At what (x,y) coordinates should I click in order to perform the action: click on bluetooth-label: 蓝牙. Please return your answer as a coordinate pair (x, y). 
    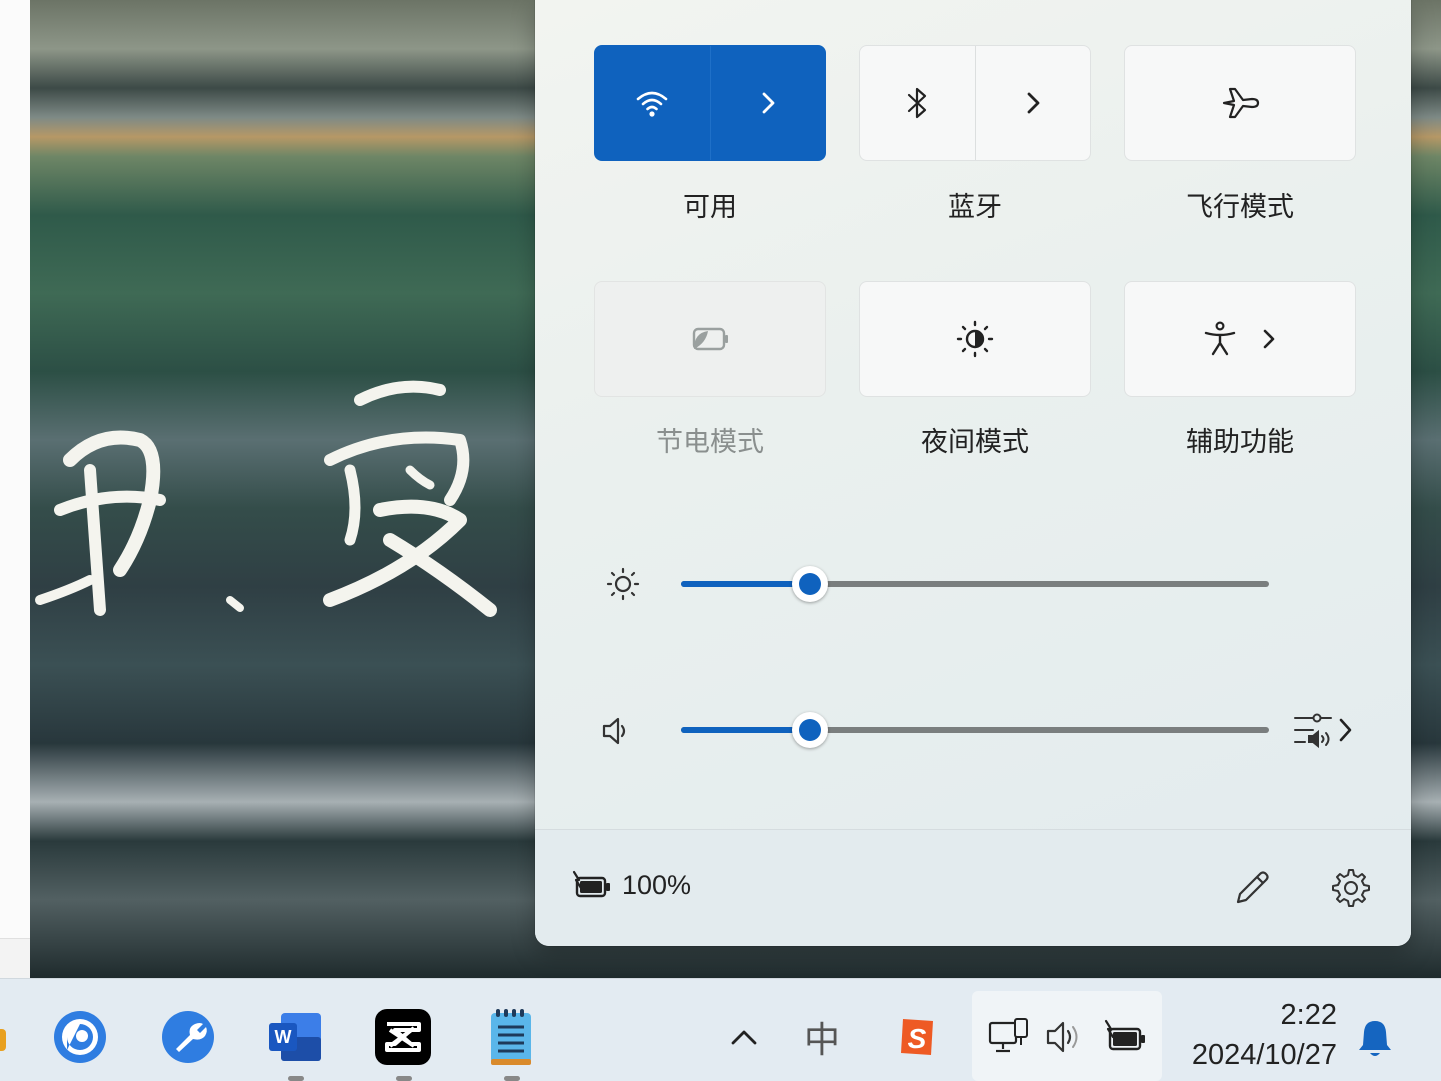
    Looking at the image, I should click on (975, 207).